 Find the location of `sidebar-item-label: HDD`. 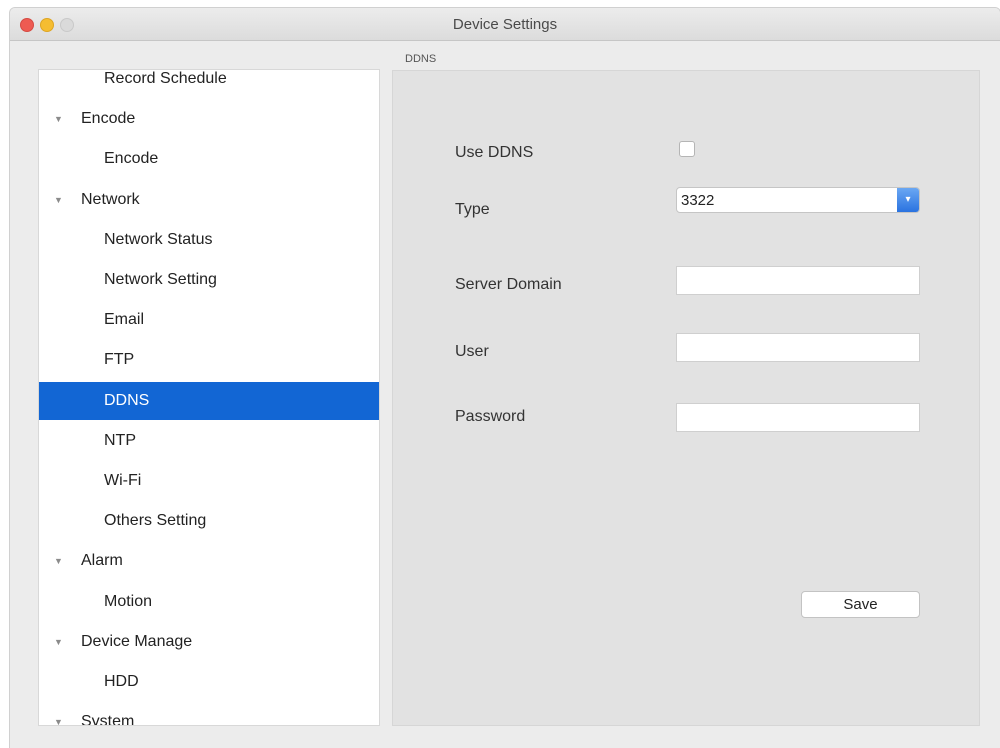

sidebar-item-label: HDD is located at coordinates (121, 681).